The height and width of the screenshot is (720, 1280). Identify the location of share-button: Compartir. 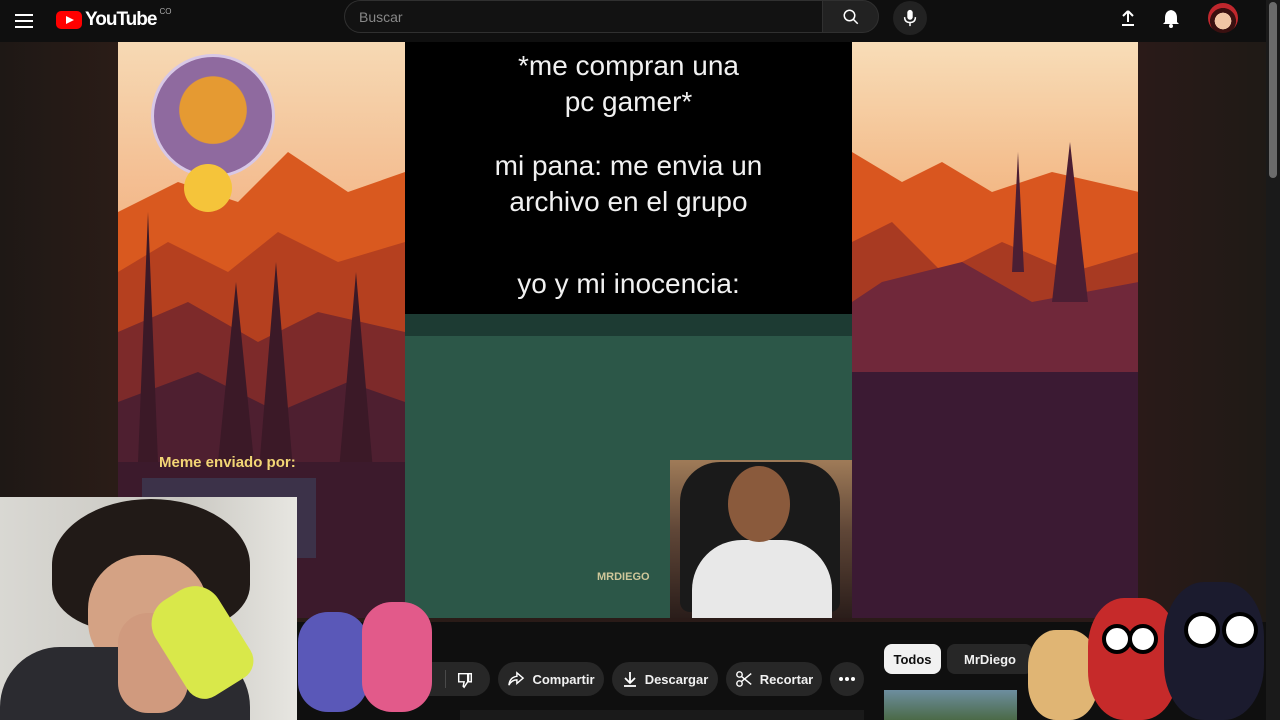
(551, 679).